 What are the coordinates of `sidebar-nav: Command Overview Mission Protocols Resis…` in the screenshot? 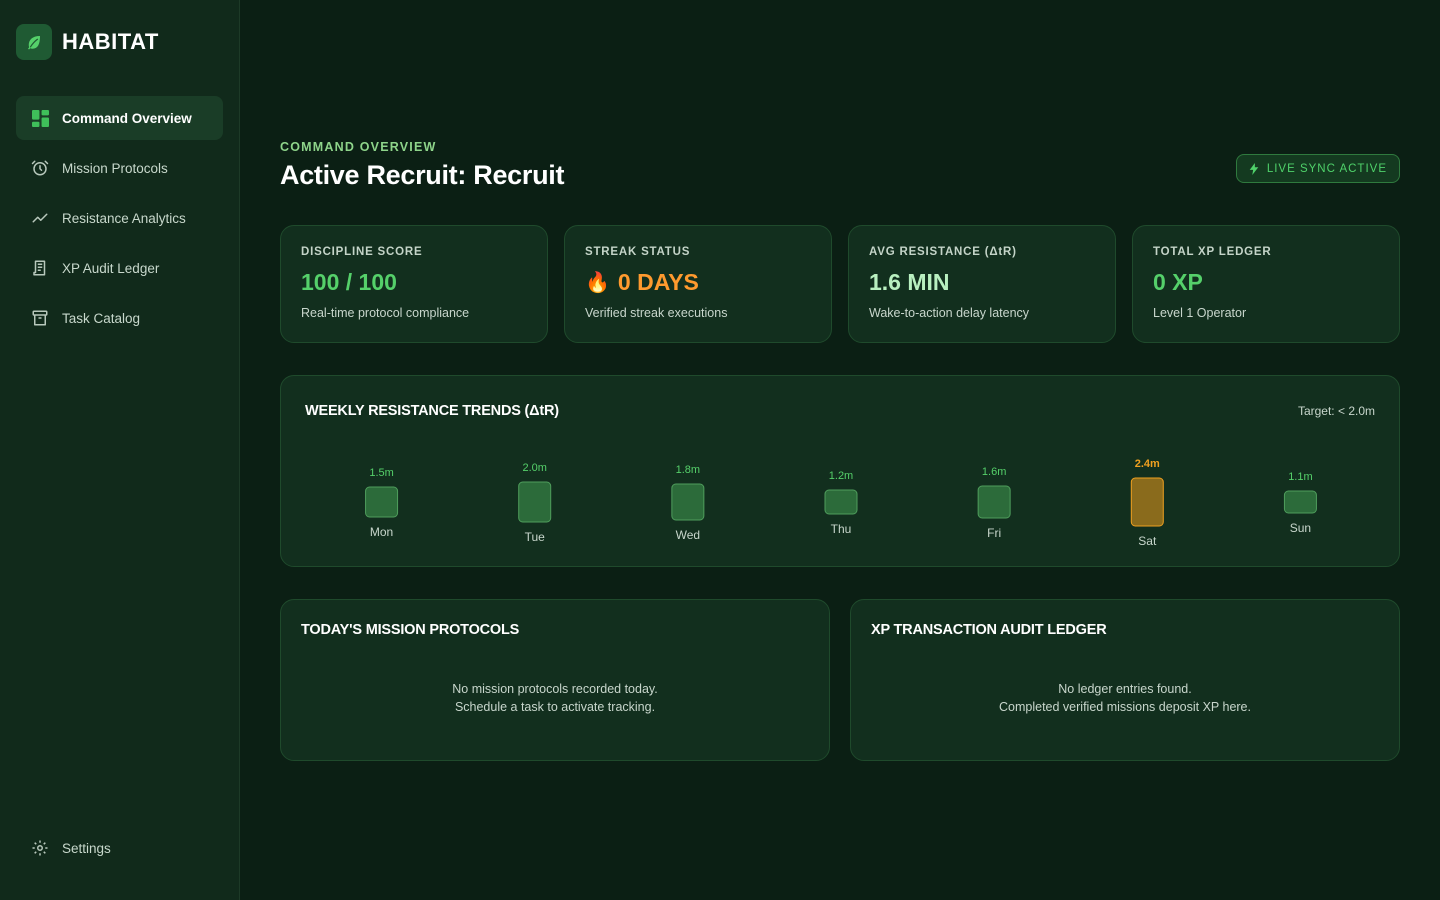 It's located at (119, 221).